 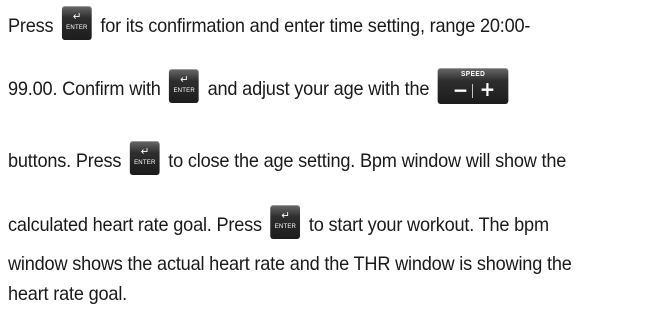 I want to click on text-fragment: and adjust your age with the, so click(x=318, y=89).